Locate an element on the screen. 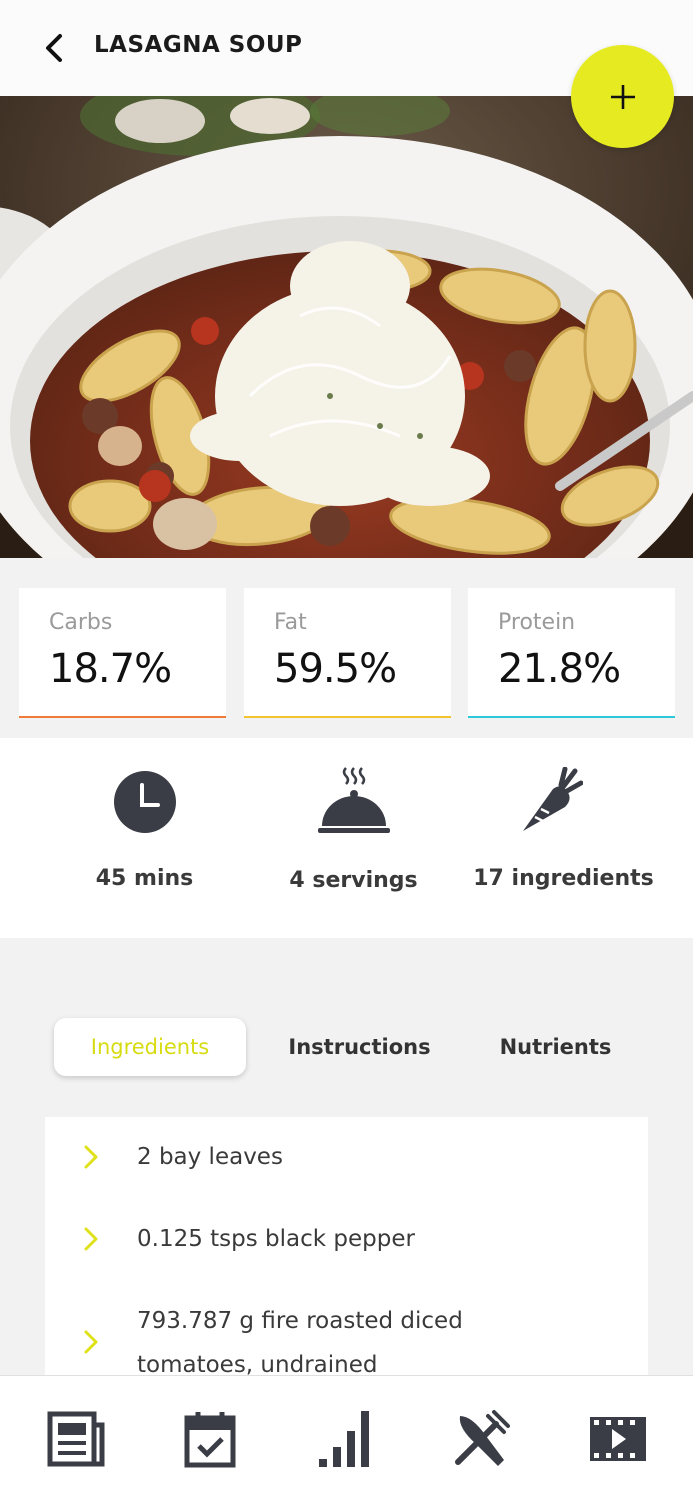  ingredients-stat: 17 ingredients is located at coordinates (563, 838).